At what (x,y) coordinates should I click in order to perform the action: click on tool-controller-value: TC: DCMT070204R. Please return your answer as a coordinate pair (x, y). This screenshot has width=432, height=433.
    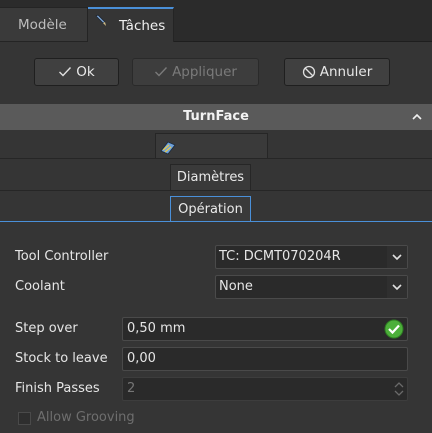
    Looking at the image, I should click on (280, 256).